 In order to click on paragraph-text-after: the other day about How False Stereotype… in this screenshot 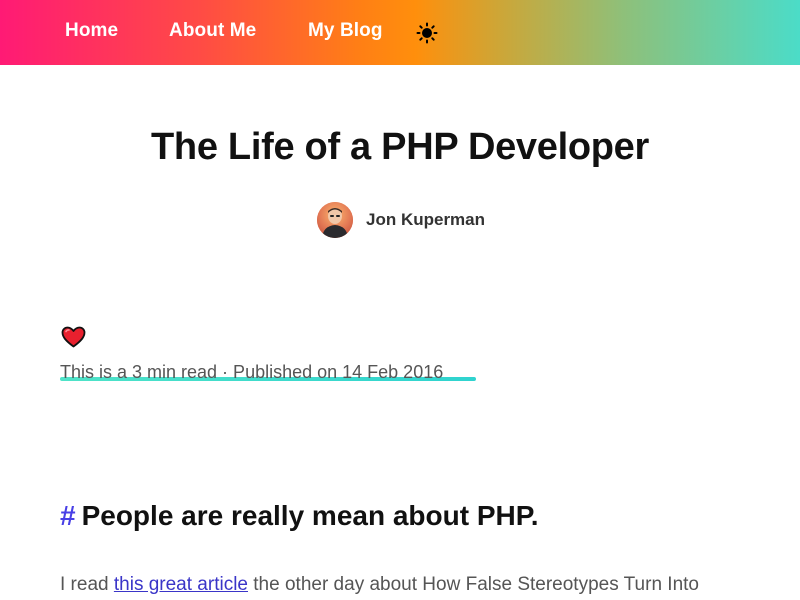, I will do `click(473, 584)`.